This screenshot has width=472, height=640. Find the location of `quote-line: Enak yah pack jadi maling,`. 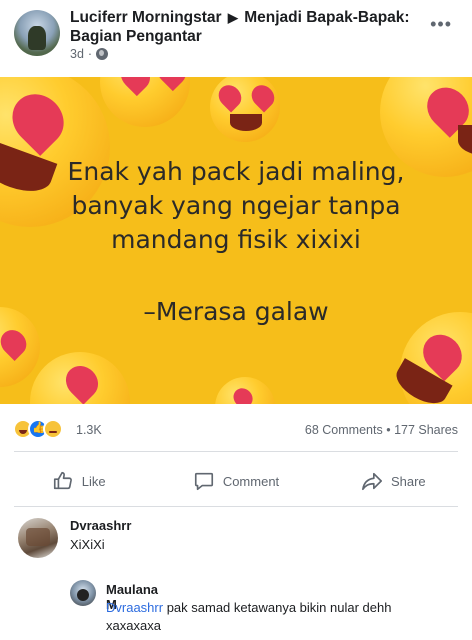

quote-line: Enak yah pack jadi maling, is located at coordinates (236, 171).